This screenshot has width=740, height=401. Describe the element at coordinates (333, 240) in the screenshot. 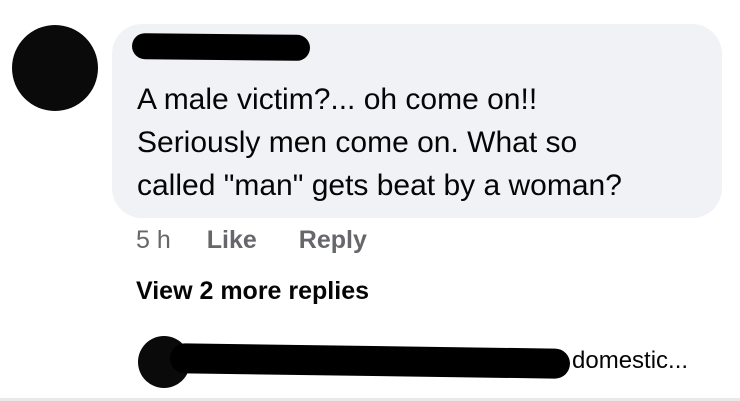

I see `reply-button: Reply` at that location.